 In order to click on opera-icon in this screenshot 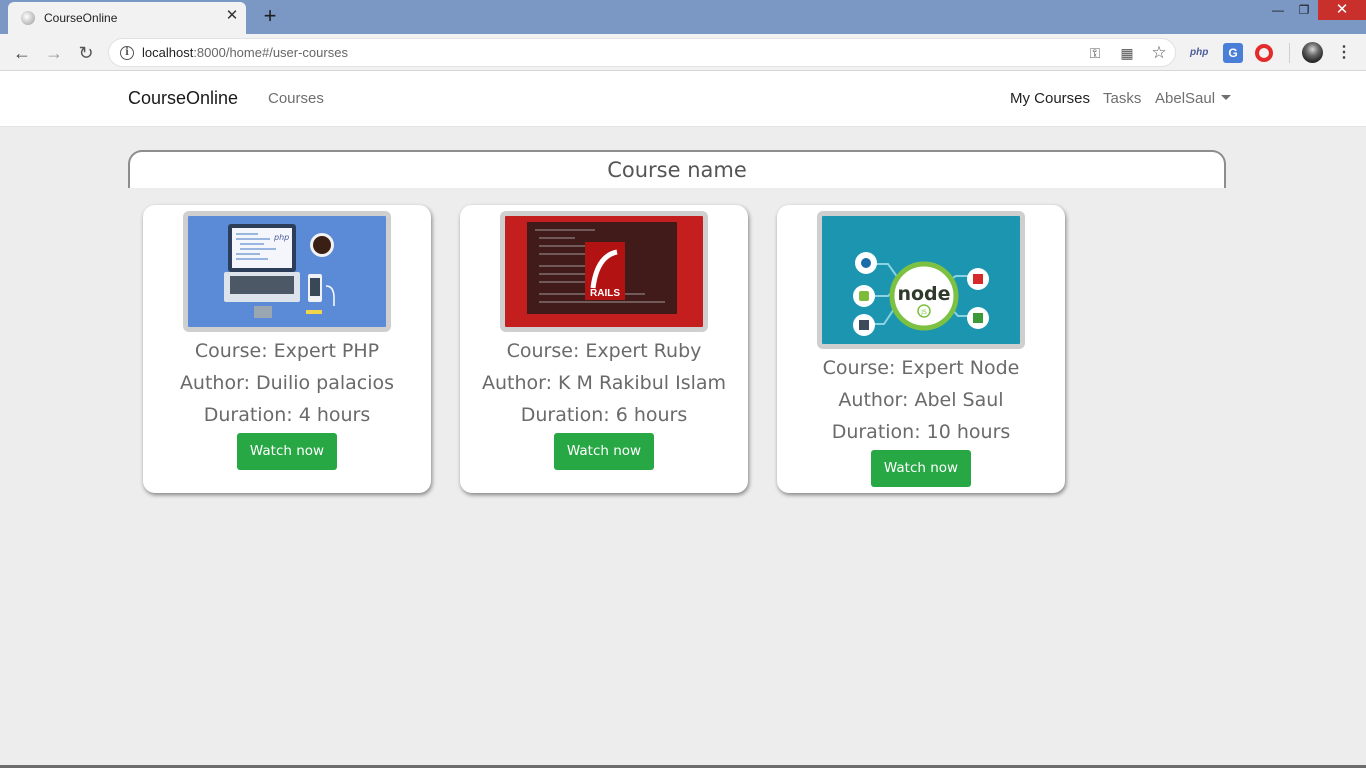, I will do `click(1264, 53)`.